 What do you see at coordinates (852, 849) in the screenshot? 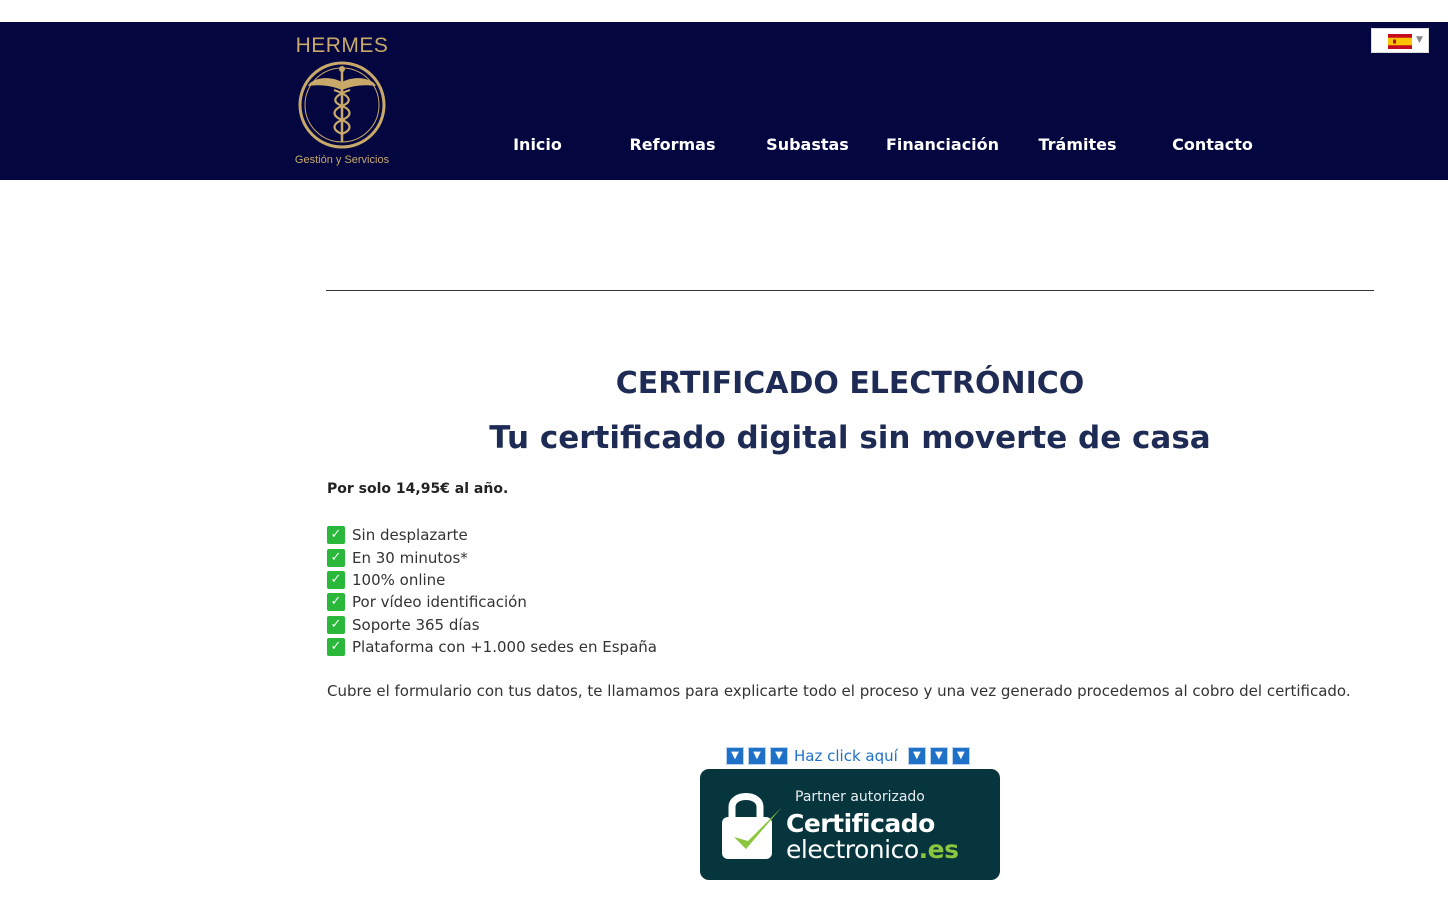
I see `badge-brand-name: electronico` at bounding box center [852, 849].